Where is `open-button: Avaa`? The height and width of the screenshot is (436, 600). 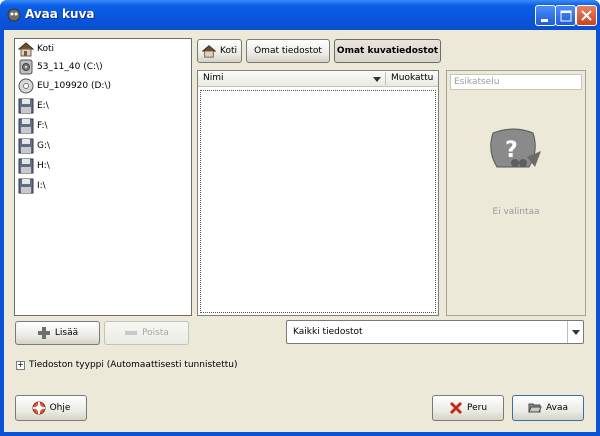
open-button: Avaa is located at coordinates (548, 408).